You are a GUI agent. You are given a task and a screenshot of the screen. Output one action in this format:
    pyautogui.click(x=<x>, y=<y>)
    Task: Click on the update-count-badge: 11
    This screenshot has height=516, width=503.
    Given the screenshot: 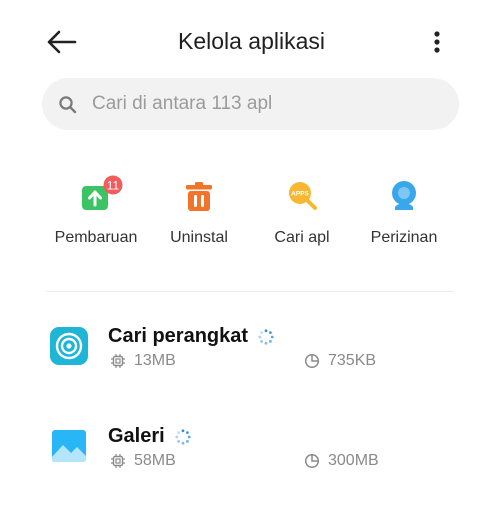 What is the action you would take?
    pyautogui.click(x=113, y=185)
    